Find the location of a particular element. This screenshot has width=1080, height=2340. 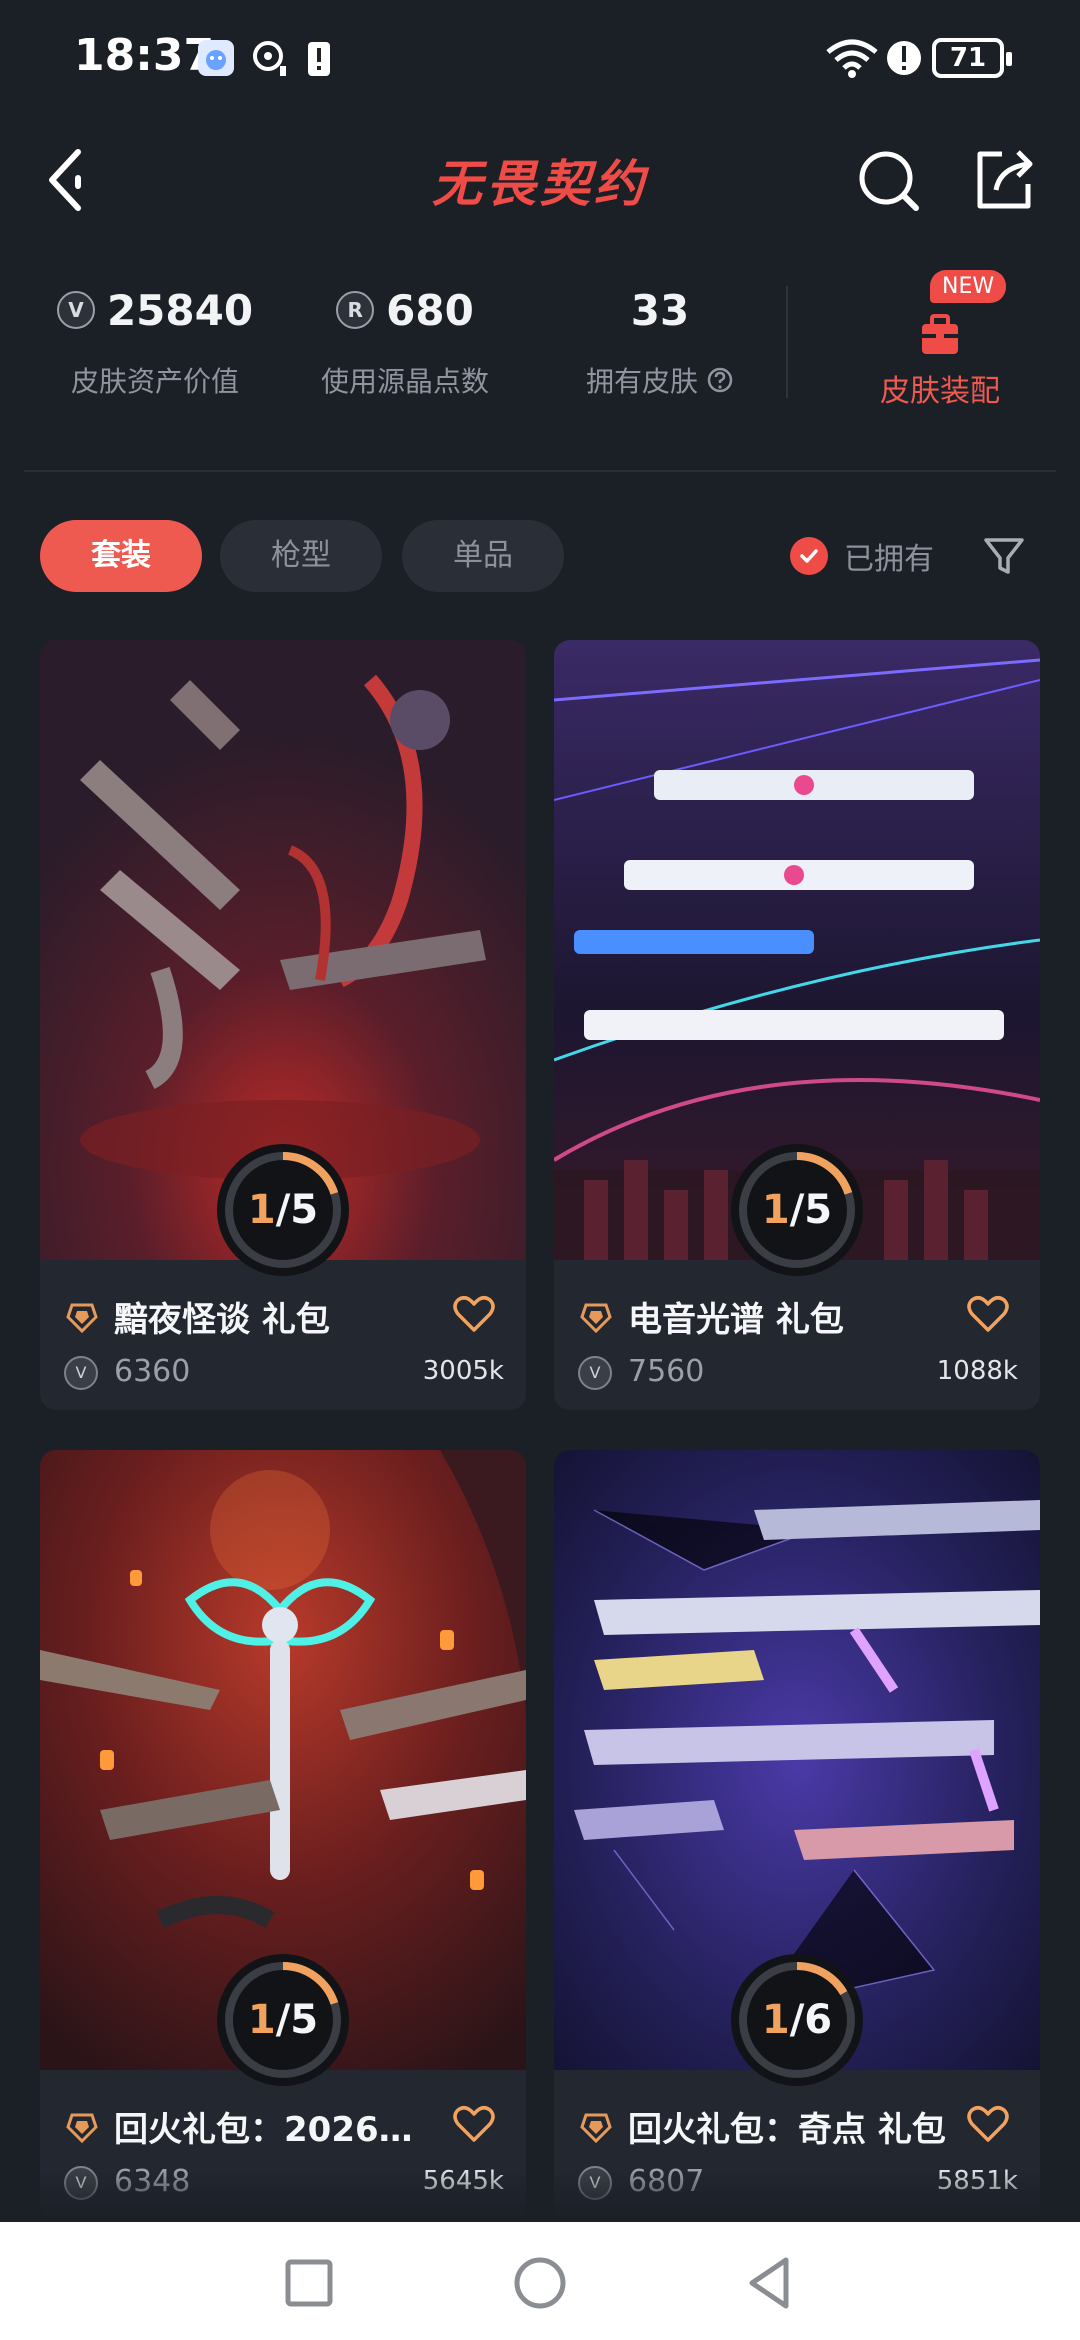

loadout-case-icon is located at coordinates (940, 334).